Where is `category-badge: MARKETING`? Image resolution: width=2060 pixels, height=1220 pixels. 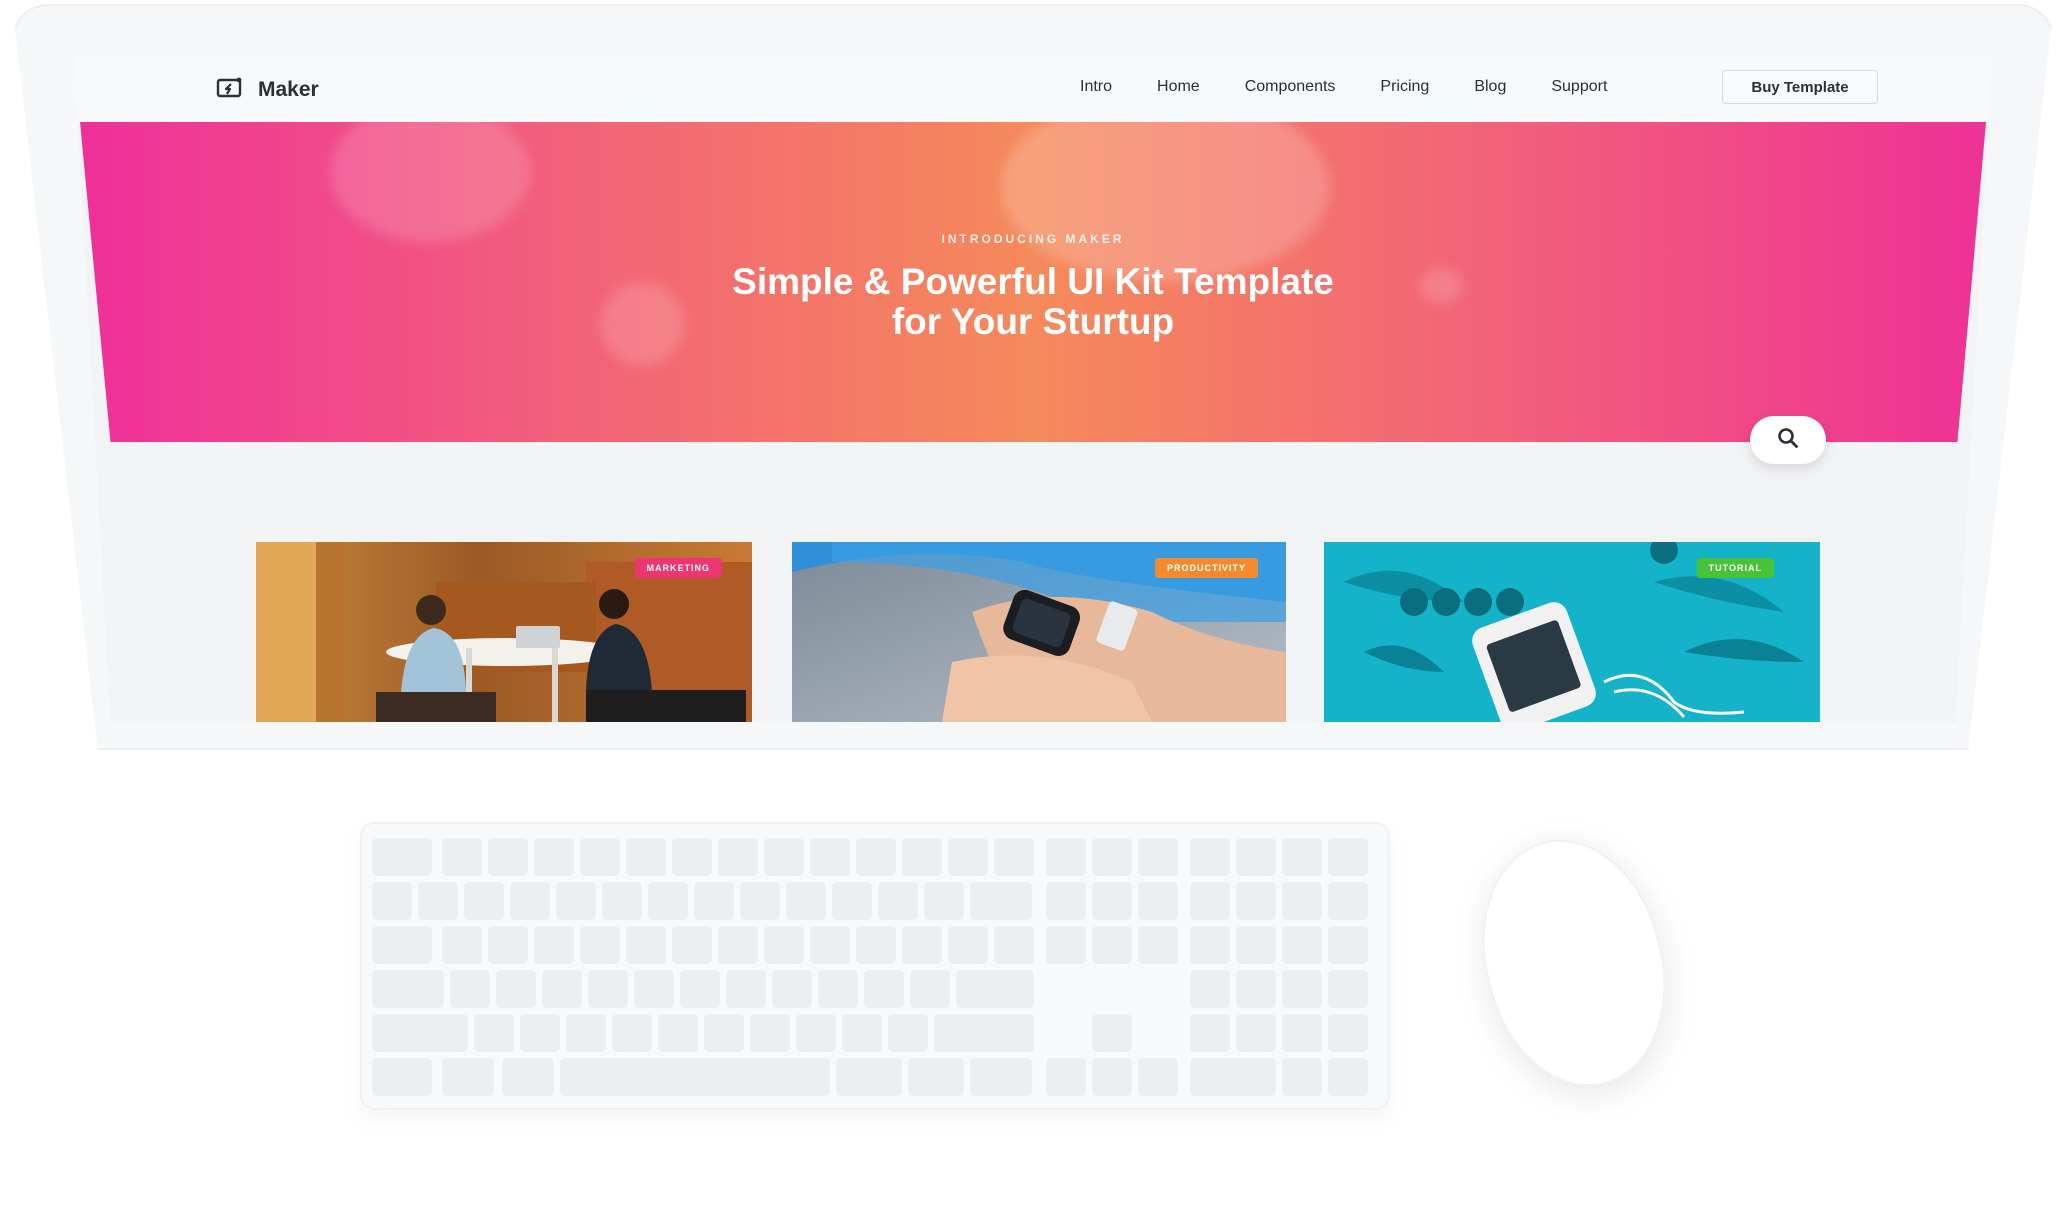
category-badge: MARKETING is located at coordinates (678, 568).